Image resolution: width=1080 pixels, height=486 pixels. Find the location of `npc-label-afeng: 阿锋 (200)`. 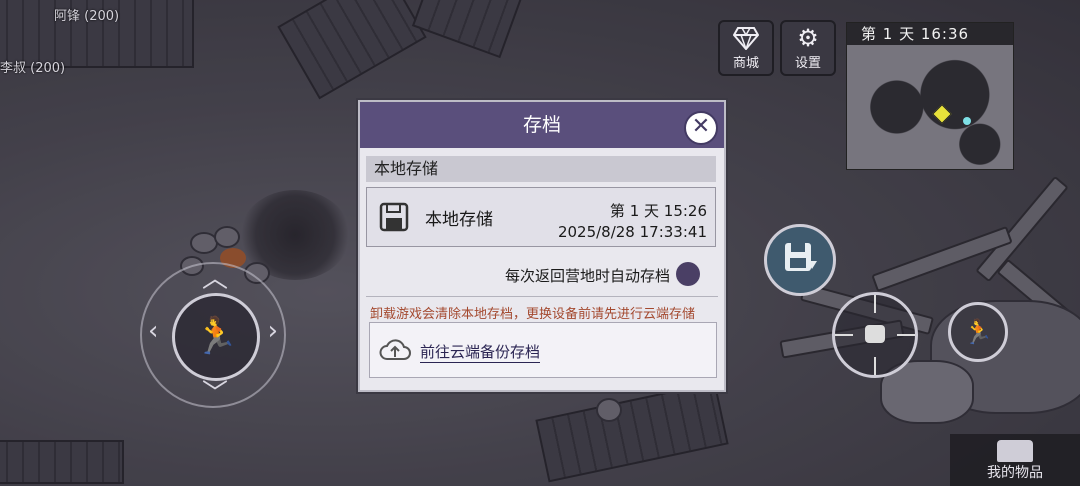

npc-label-afeng: 阿锋 (200) is located at coordinates (87, 16).